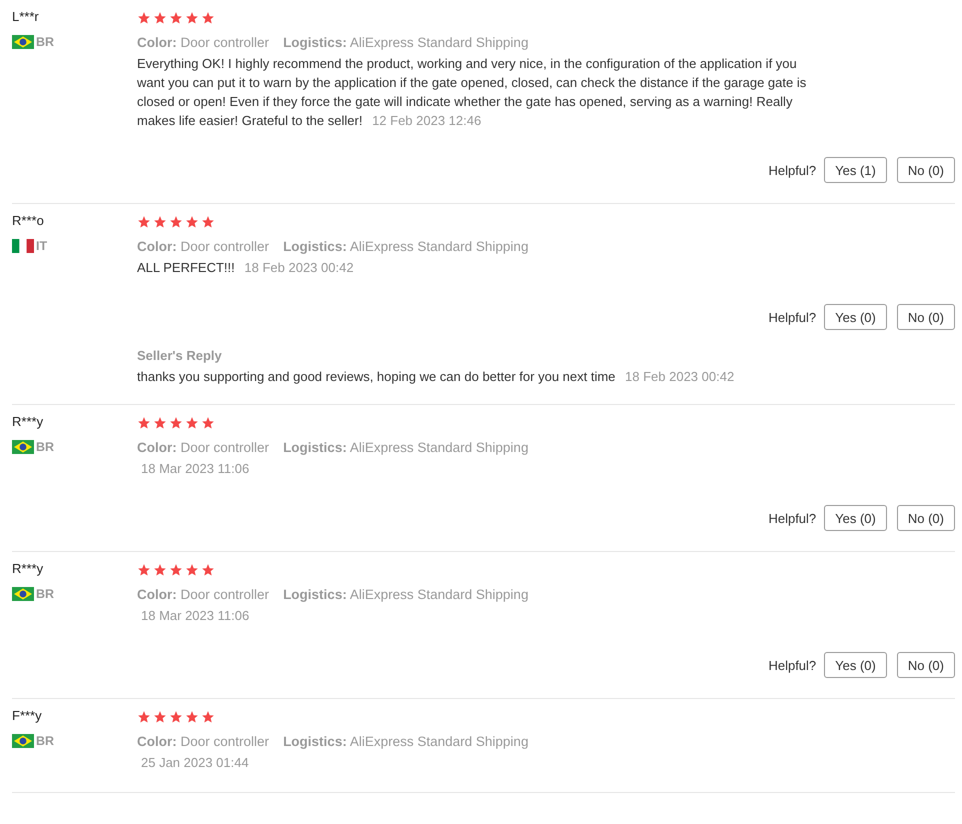 The image size is (962, 824). What do you see at coordinates (42, 246) in the screenshot?
I see `country-code: IT` at bounding box center [42, 246].